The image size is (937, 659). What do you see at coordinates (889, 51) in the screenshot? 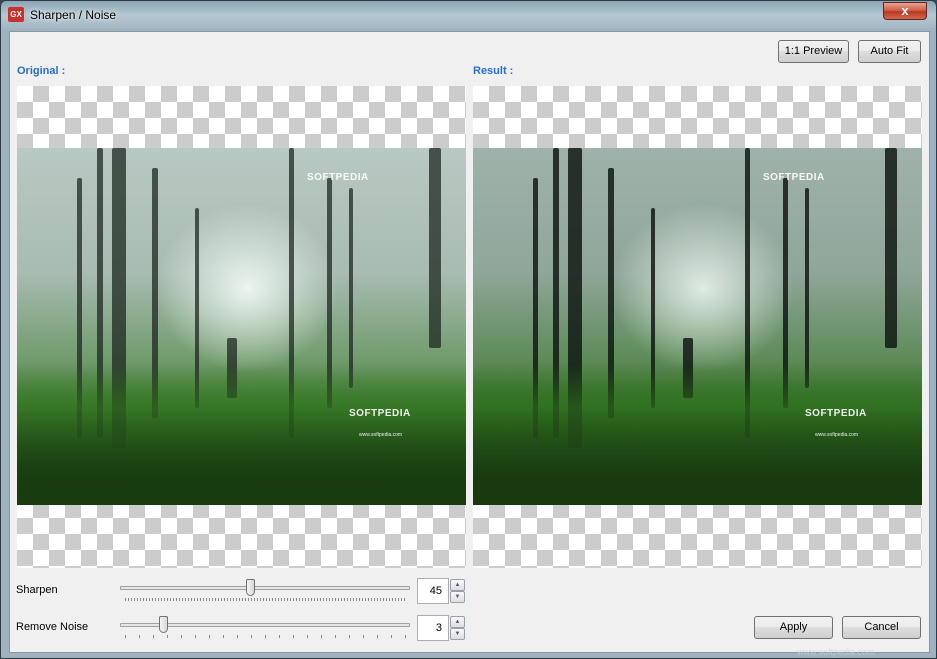
I see `auto-fit-button: Auto Fit` at bounding box center [889, 51].